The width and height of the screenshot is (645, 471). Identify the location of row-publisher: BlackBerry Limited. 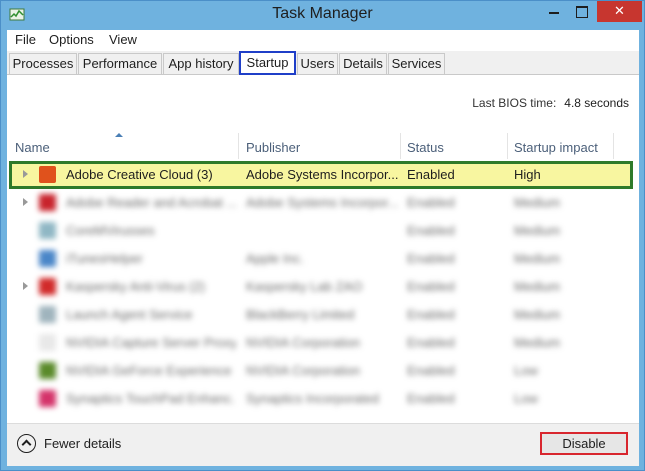
(300, 314).